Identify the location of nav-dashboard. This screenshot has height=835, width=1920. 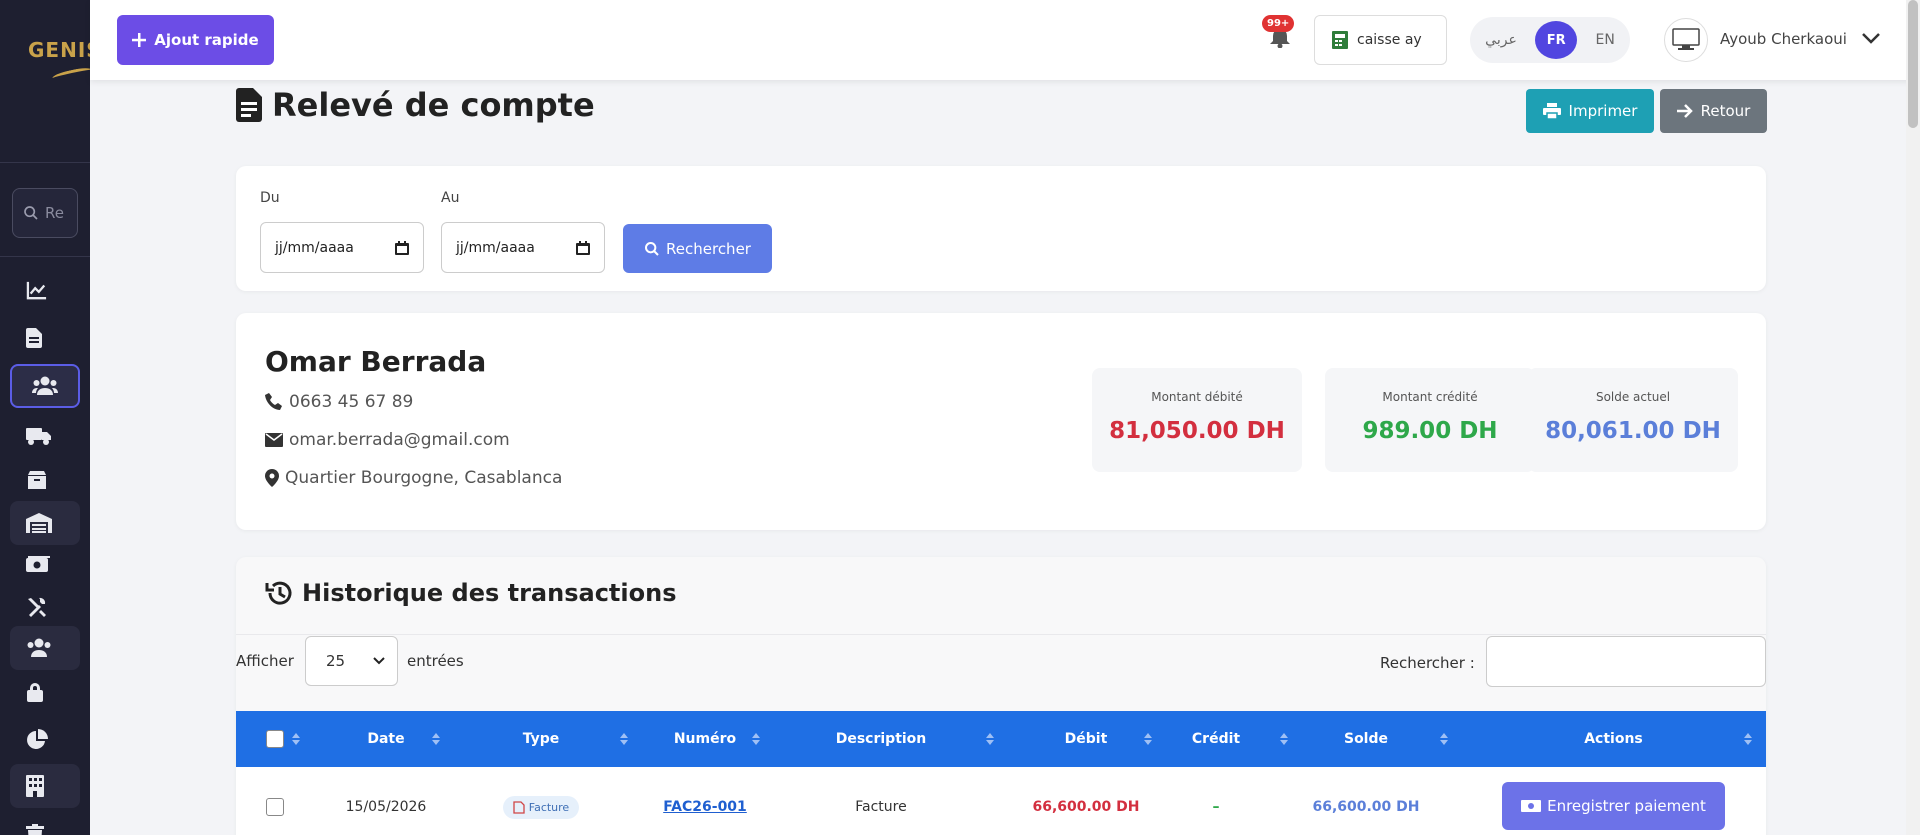
(45, 290).